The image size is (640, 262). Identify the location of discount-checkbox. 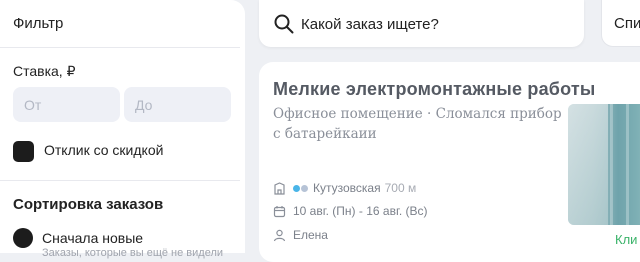
(23, 151).